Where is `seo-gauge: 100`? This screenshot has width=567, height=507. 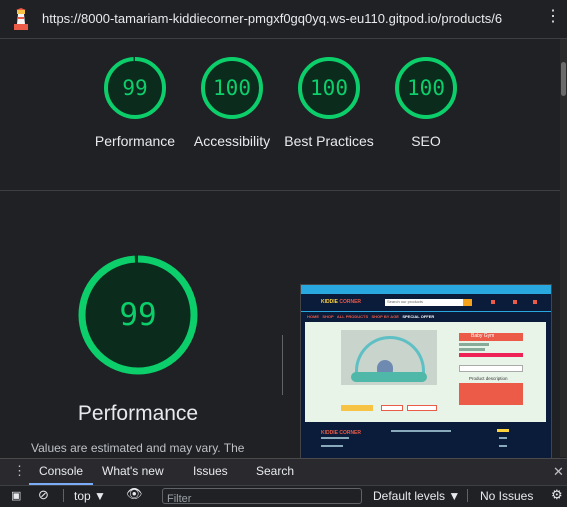
seo-gauge: 100 is located at coordinates (426, 88).